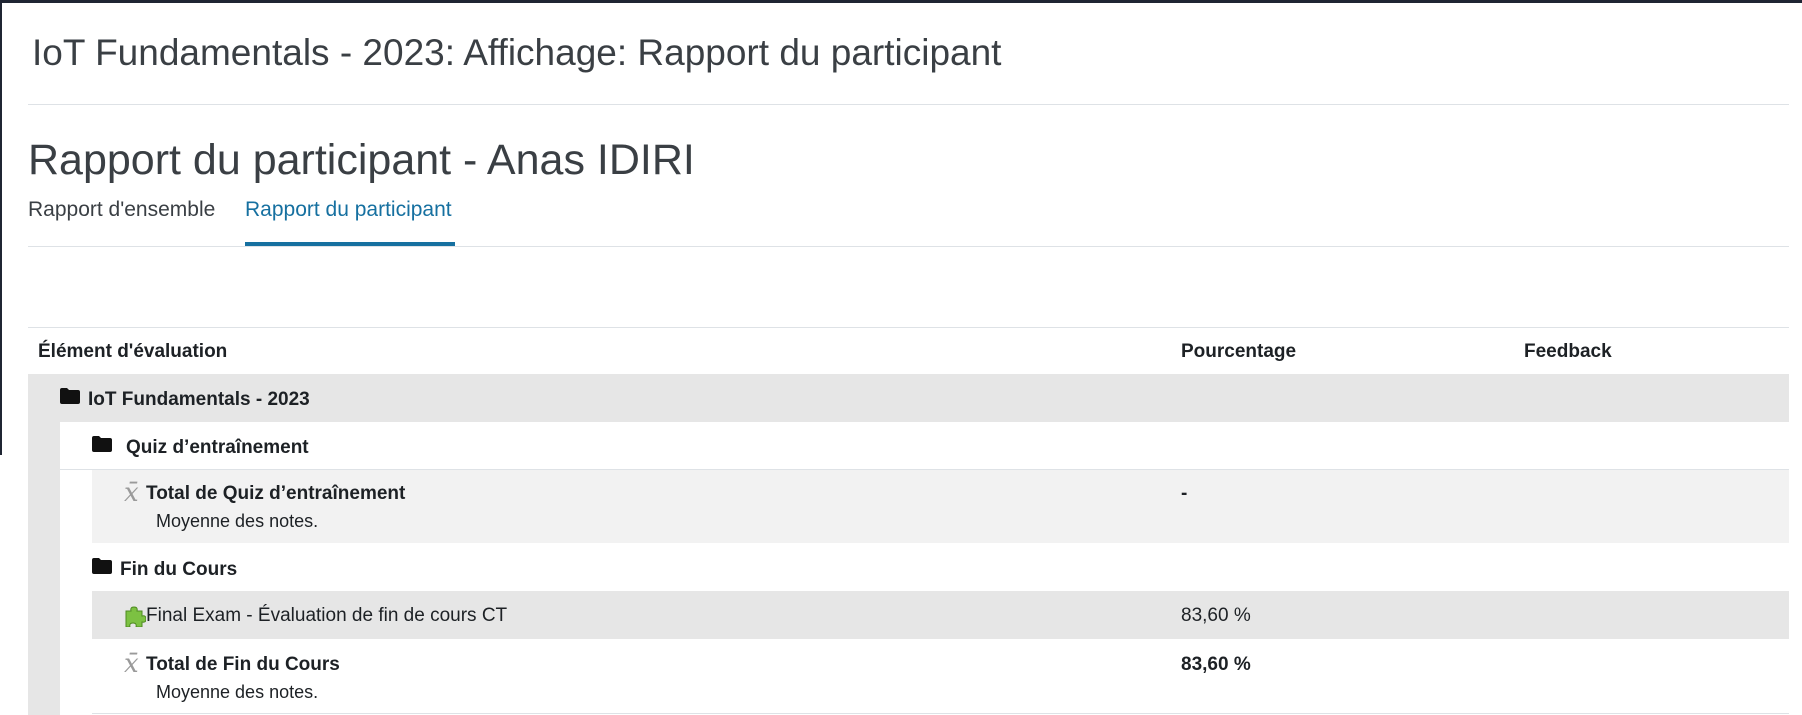 This screenshot has width=1802, height=715. What do you see at coordinates (76, 506) in the screenshot?
I see `subcategory-indent-band` at bounding box center [76, 506].